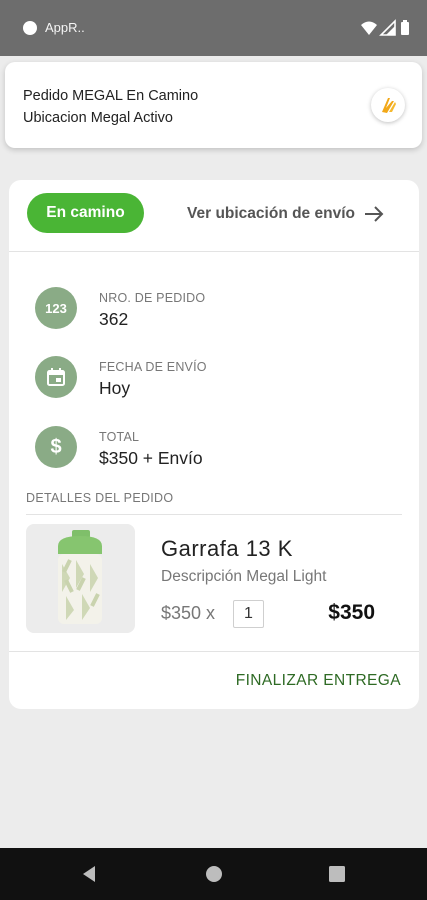  What do you see at coordinates (248, 614) in the screenshot?
I see `quantity-input` at bounding box center [248, 614].